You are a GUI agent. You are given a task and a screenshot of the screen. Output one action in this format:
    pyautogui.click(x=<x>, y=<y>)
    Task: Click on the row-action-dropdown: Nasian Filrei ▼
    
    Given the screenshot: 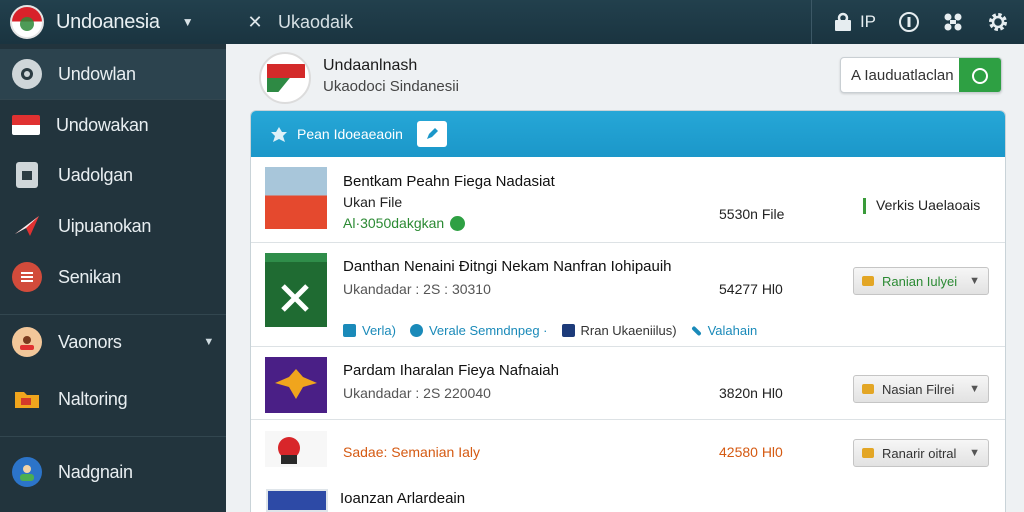 What is the action you would take?
    pyautogui.click(x=921, y=389)
    